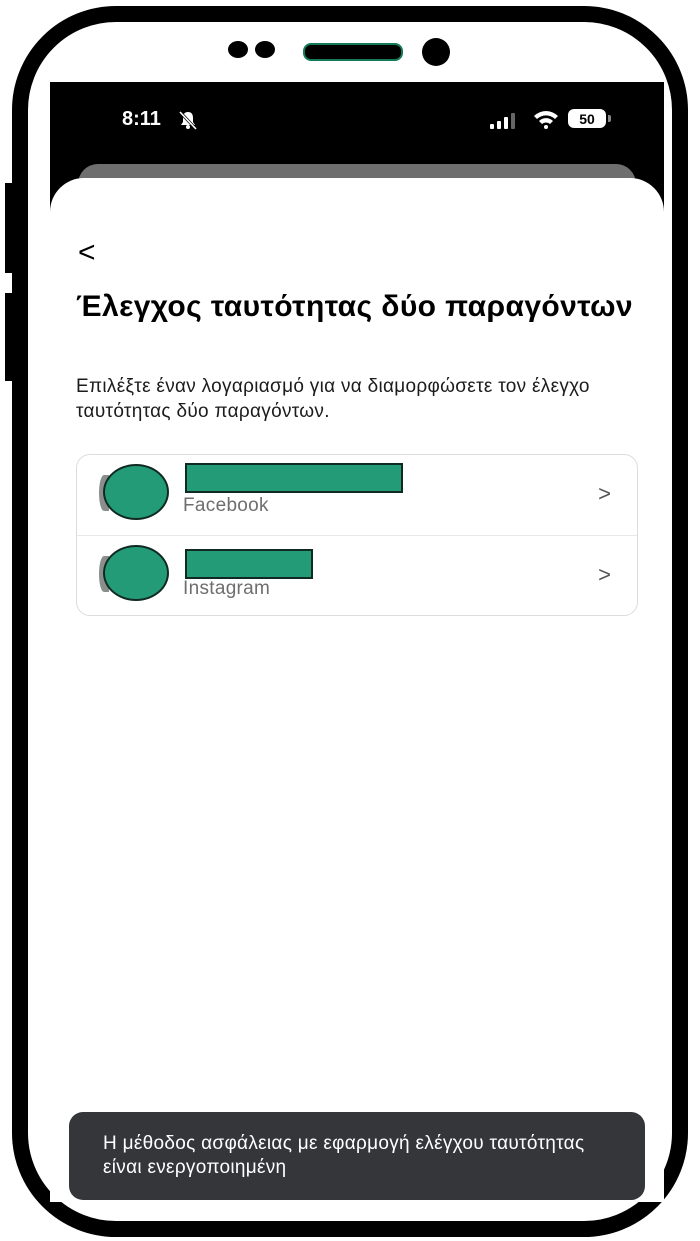 This screenshot has height=1241, width=700. What do you see at coordinates (188, 122) in the screenshot?
I see `bell-muted-icon` at bounding box center [188, 122].